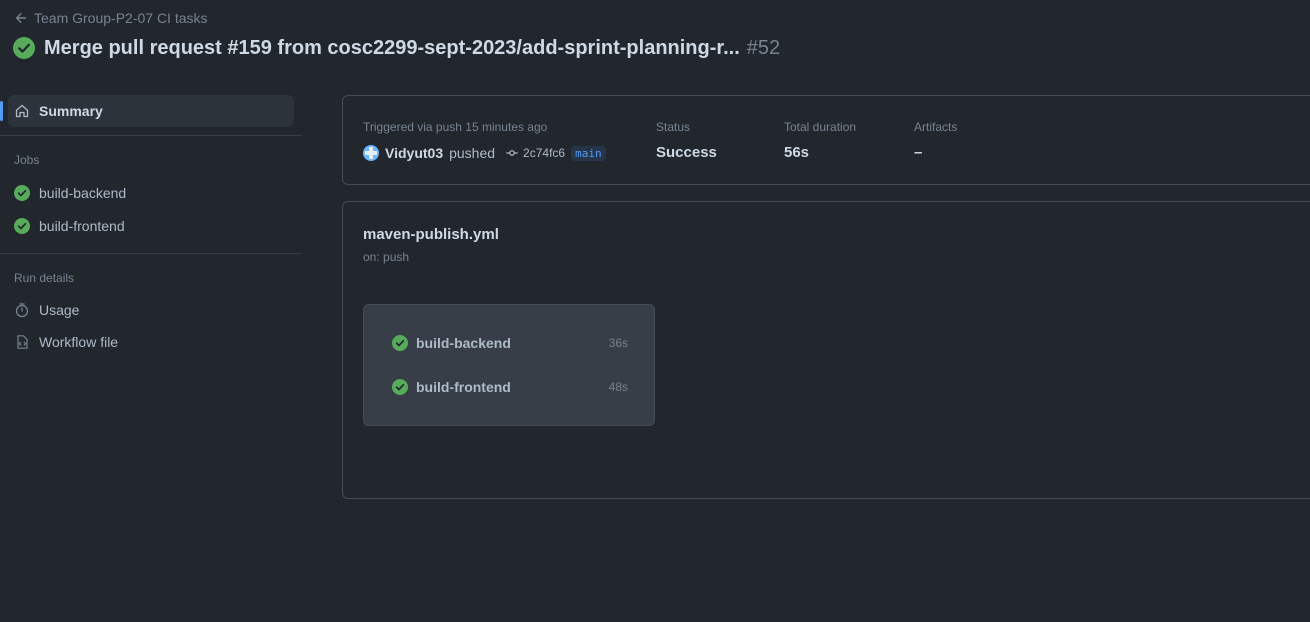 This screenshot has height=622, width=1310. I want to click on sidebar-item-label: Summary, so click(71, 111).